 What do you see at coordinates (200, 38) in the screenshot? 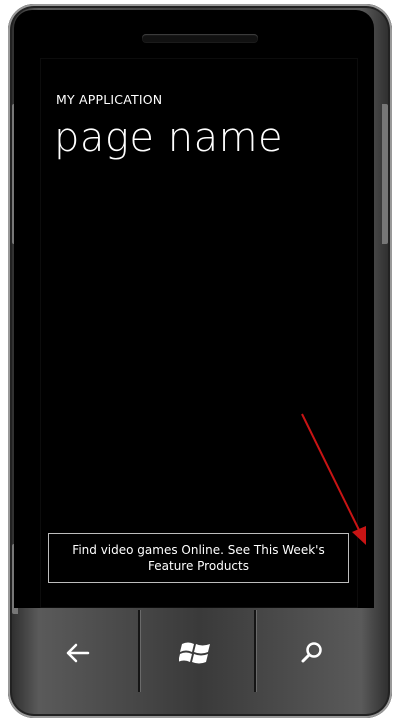
I see `earpiece-speaker` at bounding box center [200, 38].